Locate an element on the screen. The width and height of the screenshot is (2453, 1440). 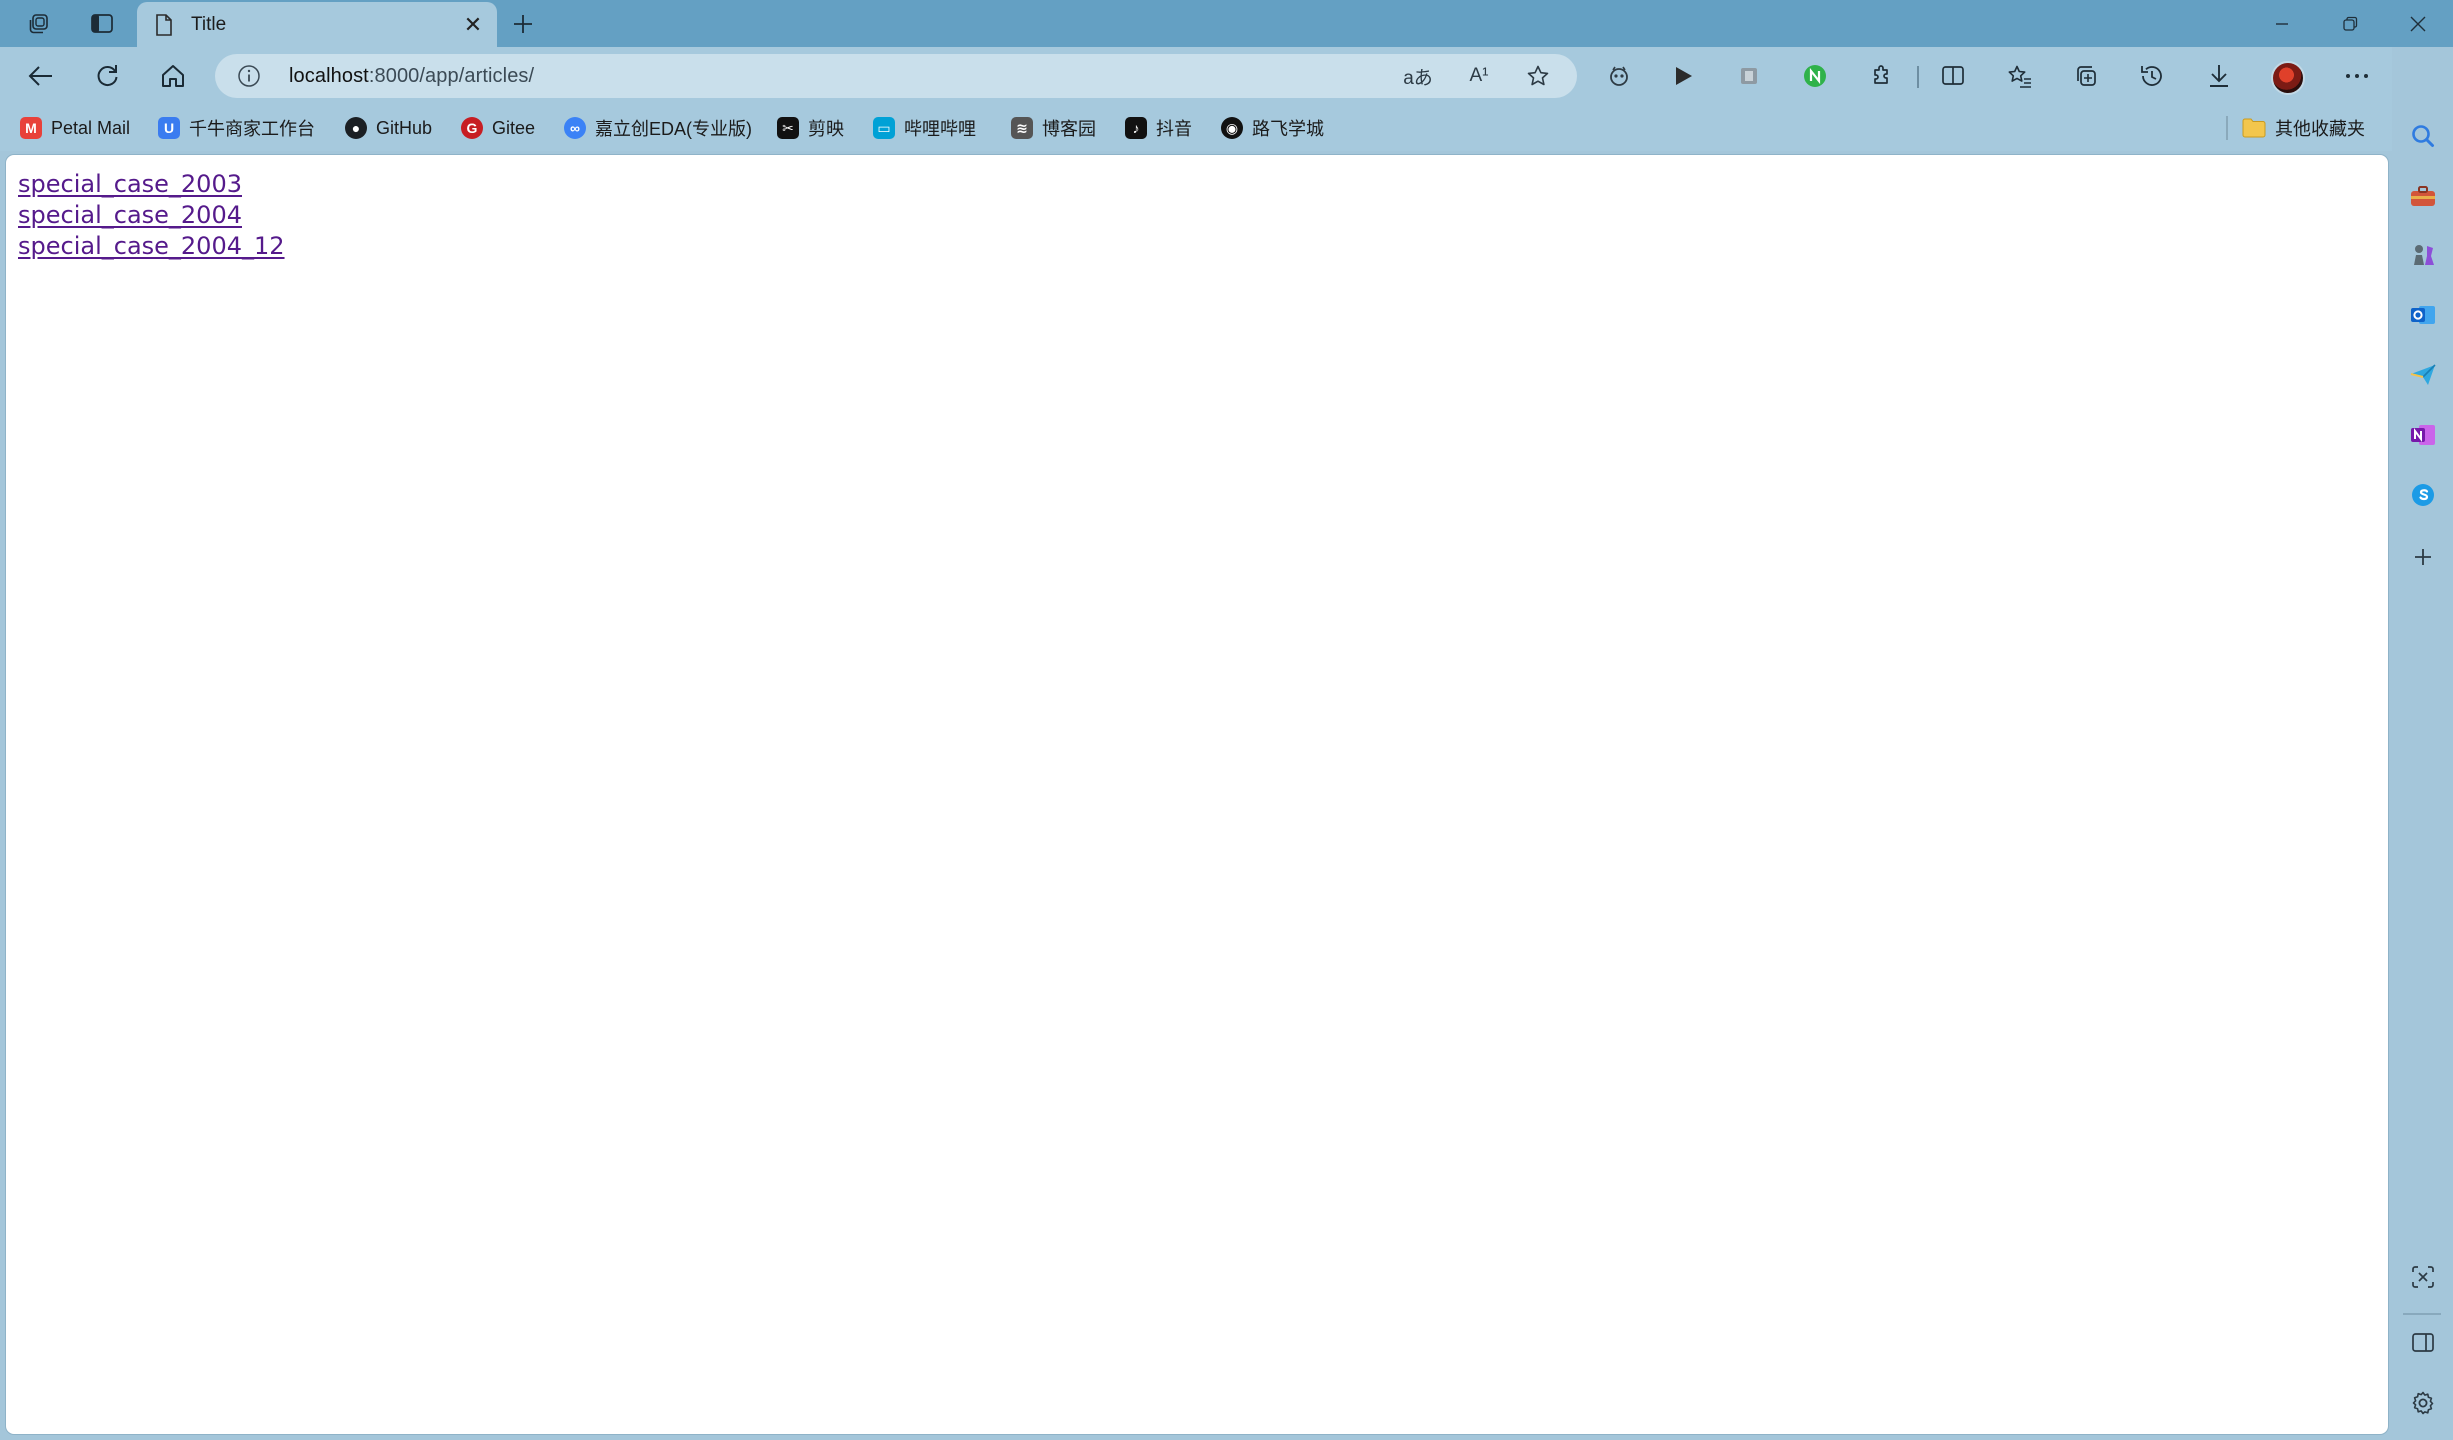
refresh-button is located at coordinates (107, 76).